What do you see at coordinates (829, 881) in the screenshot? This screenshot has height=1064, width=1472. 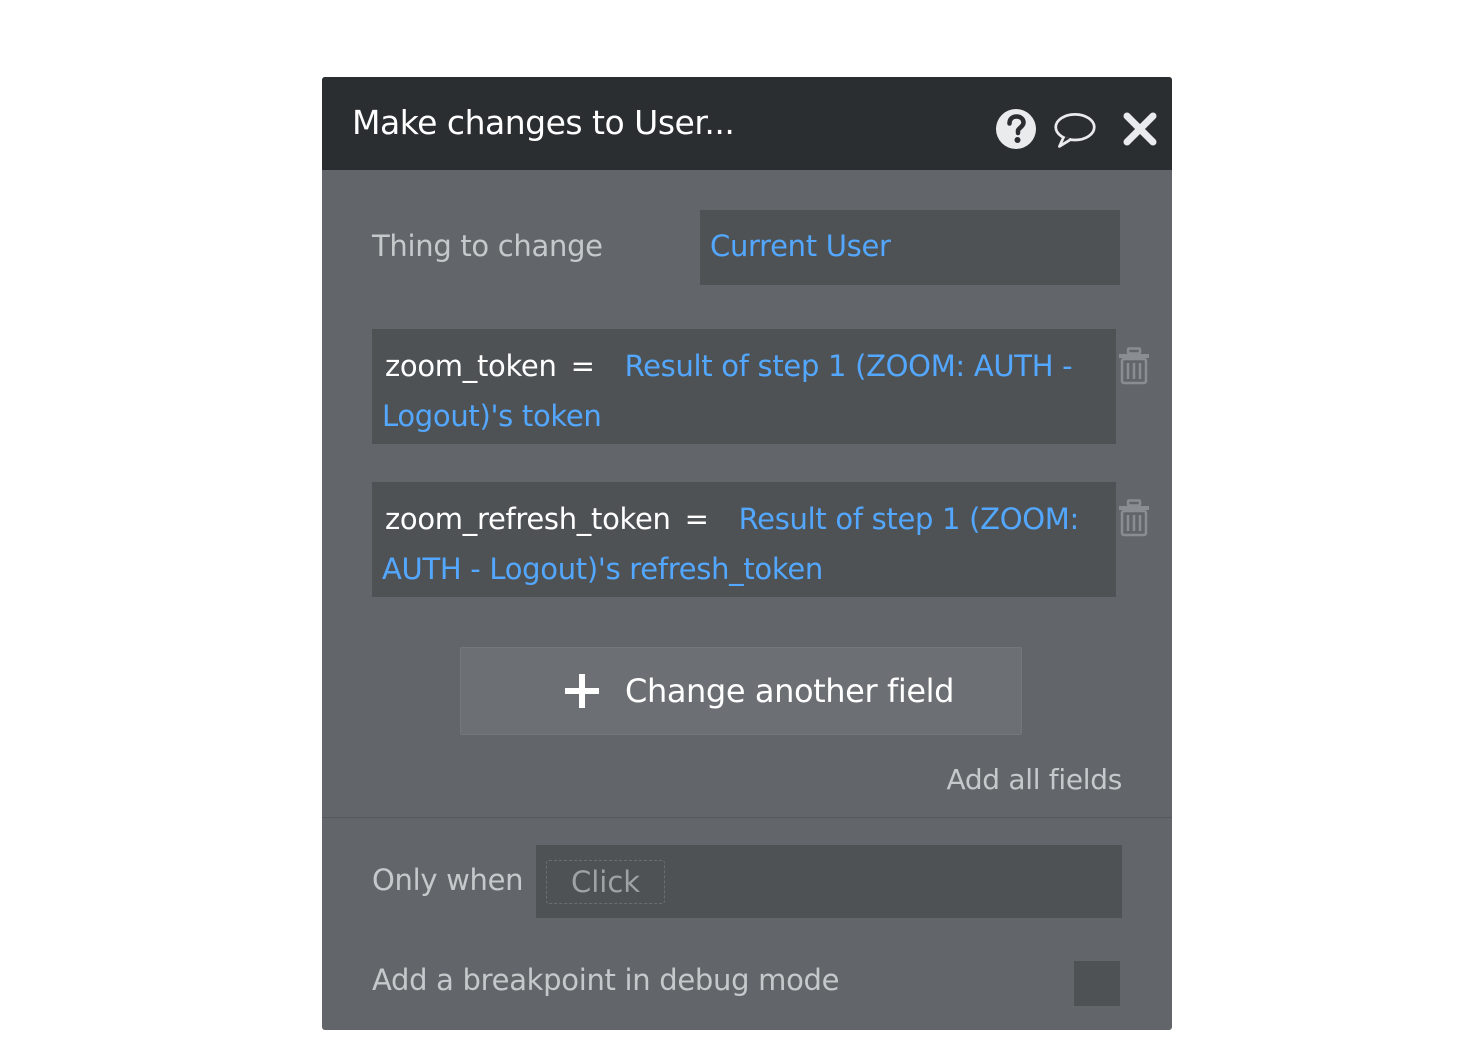 I see `only-when-field: Click` at bounding box center [829, 881].